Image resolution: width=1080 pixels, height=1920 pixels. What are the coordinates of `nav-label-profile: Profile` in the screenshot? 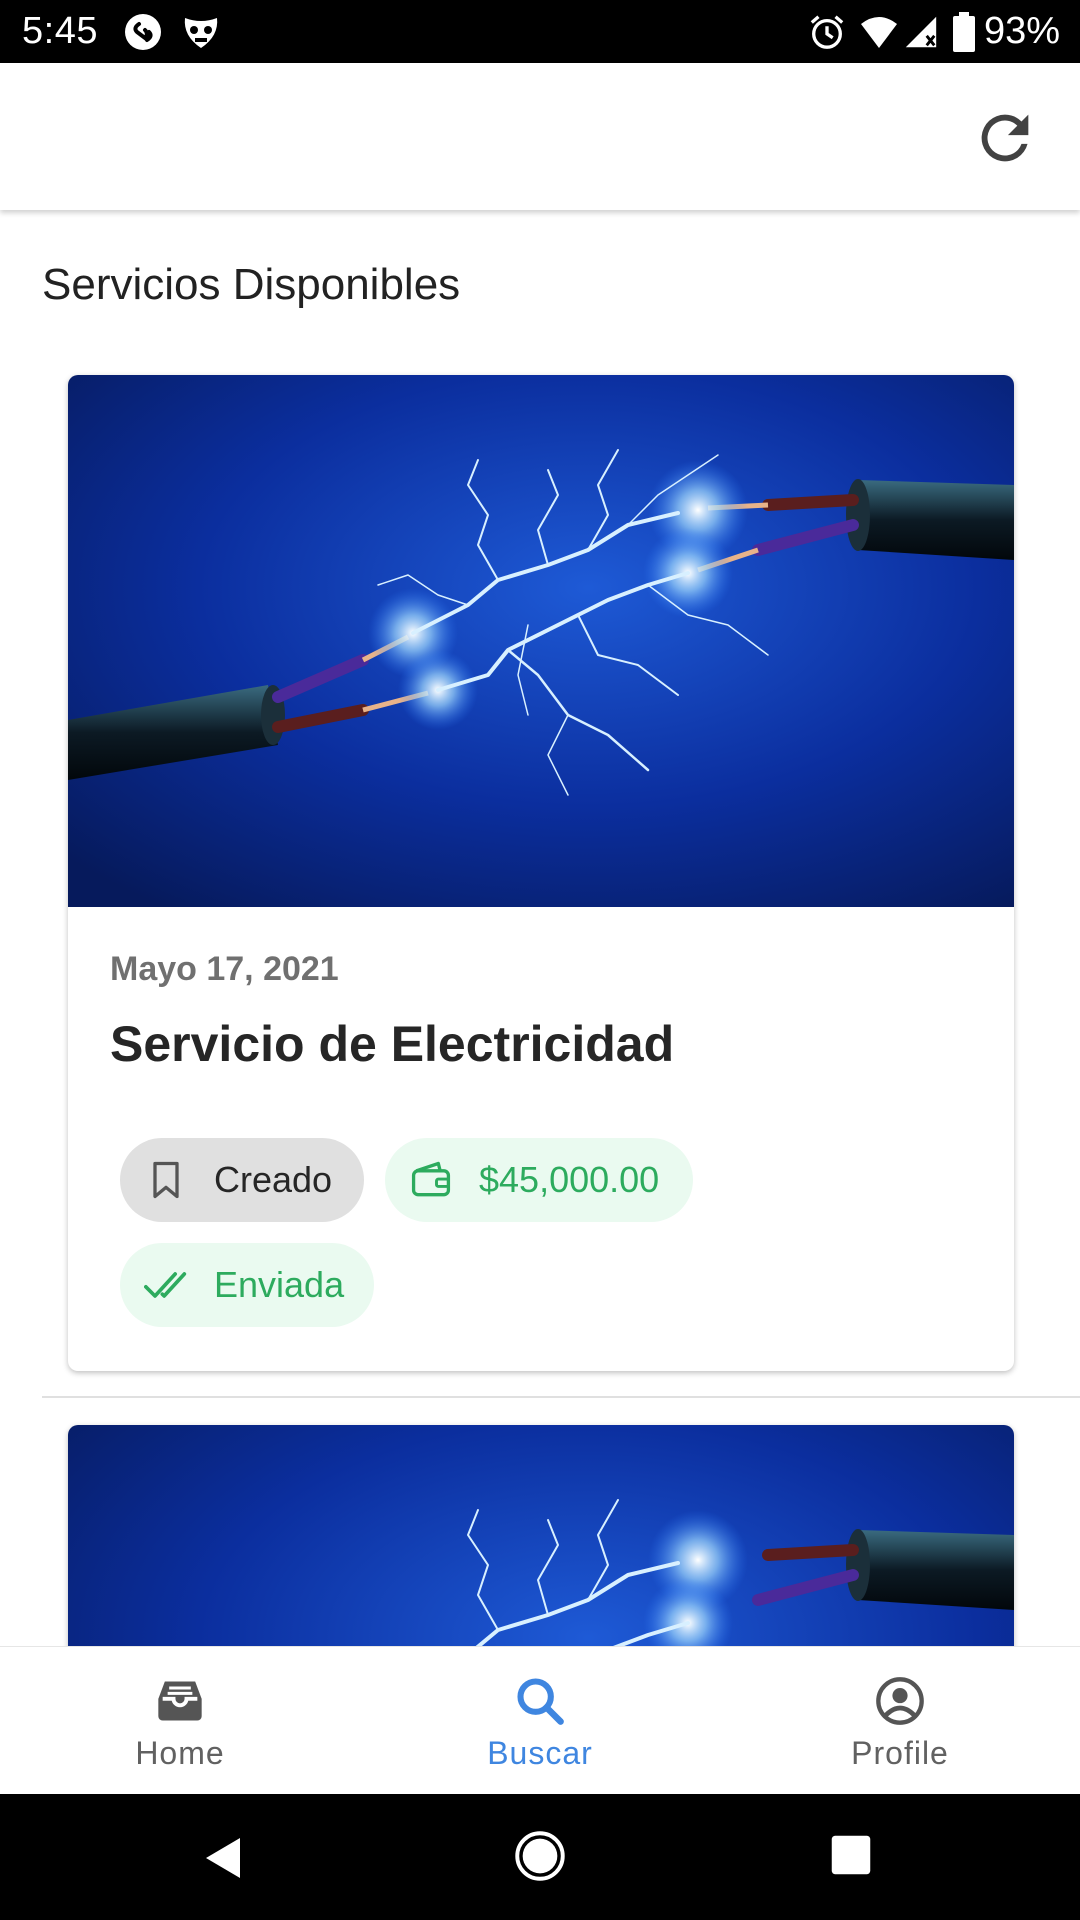 It's located at (900, 1753).